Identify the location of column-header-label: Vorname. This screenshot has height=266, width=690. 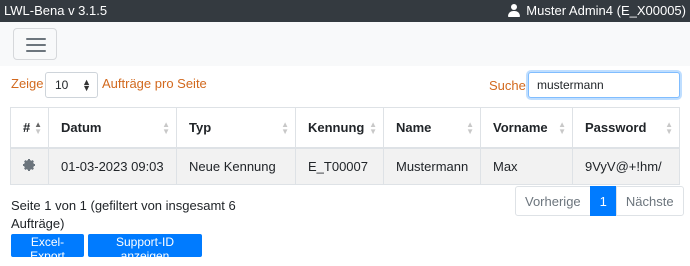
(520, 127).